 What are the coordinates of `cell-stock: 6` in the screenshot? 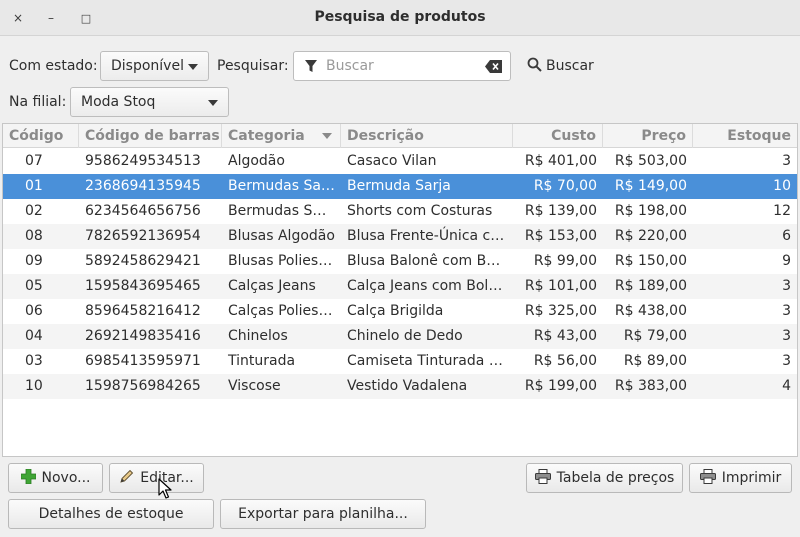 It's located at (786, 236).